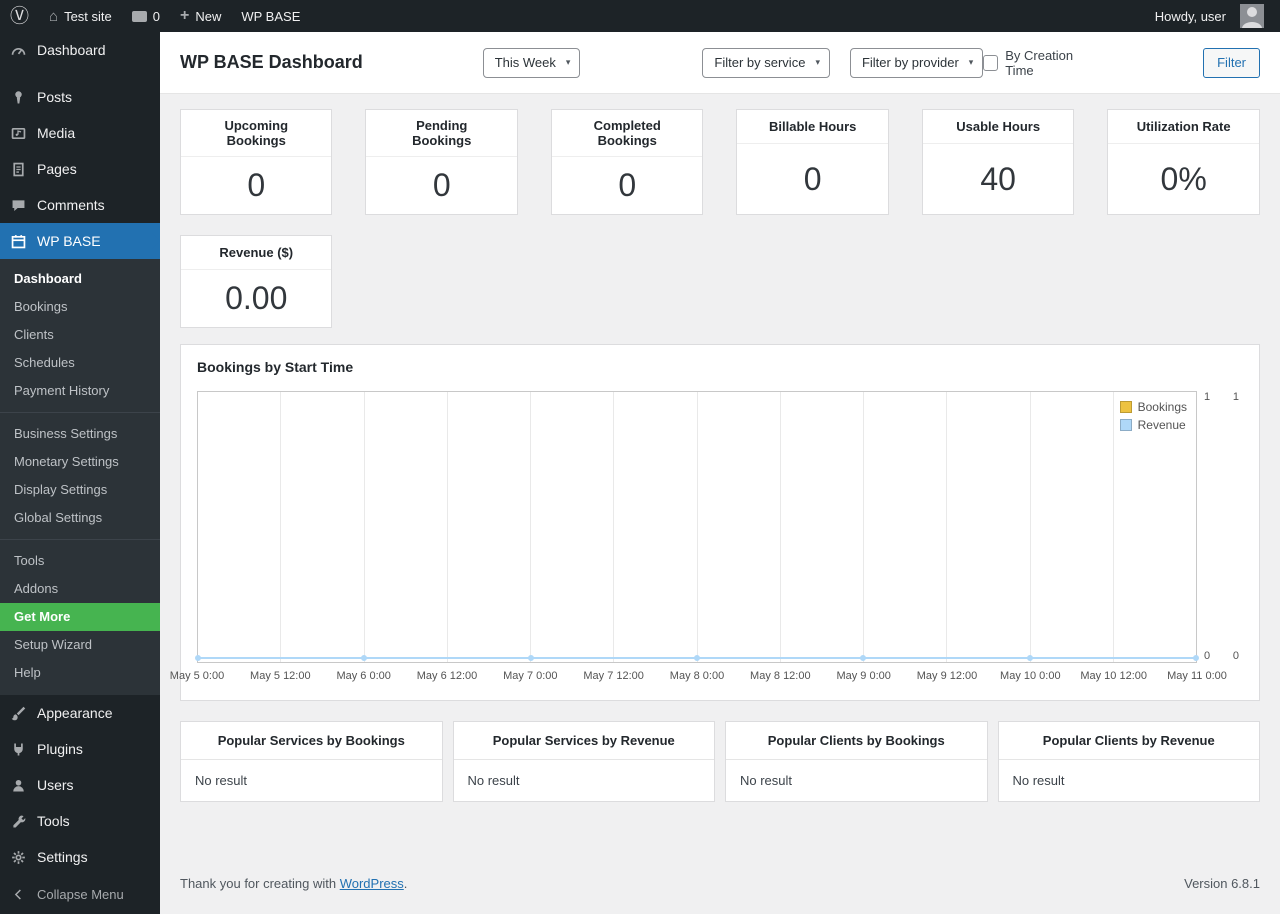  What do you see at coordinates (80, 713) in the screenshot?
I see `sidebar-item-appearance: Appearance` at bounding box center [80, 713].